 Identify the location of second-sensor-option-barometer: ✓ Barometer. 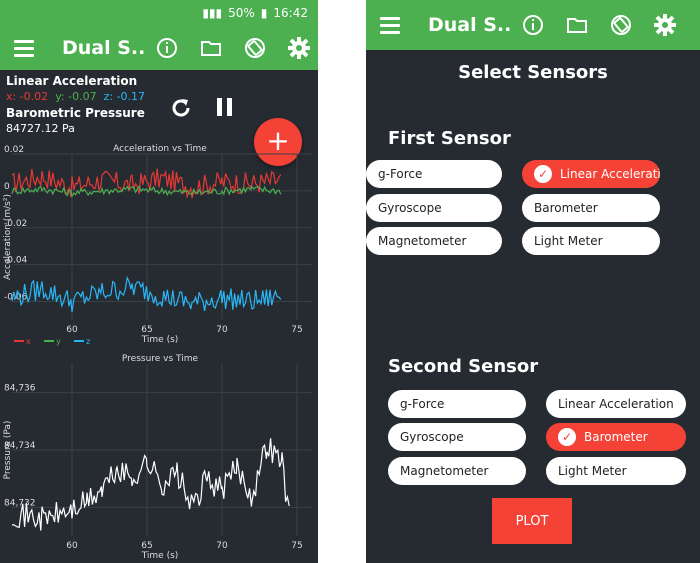
(616, 437).